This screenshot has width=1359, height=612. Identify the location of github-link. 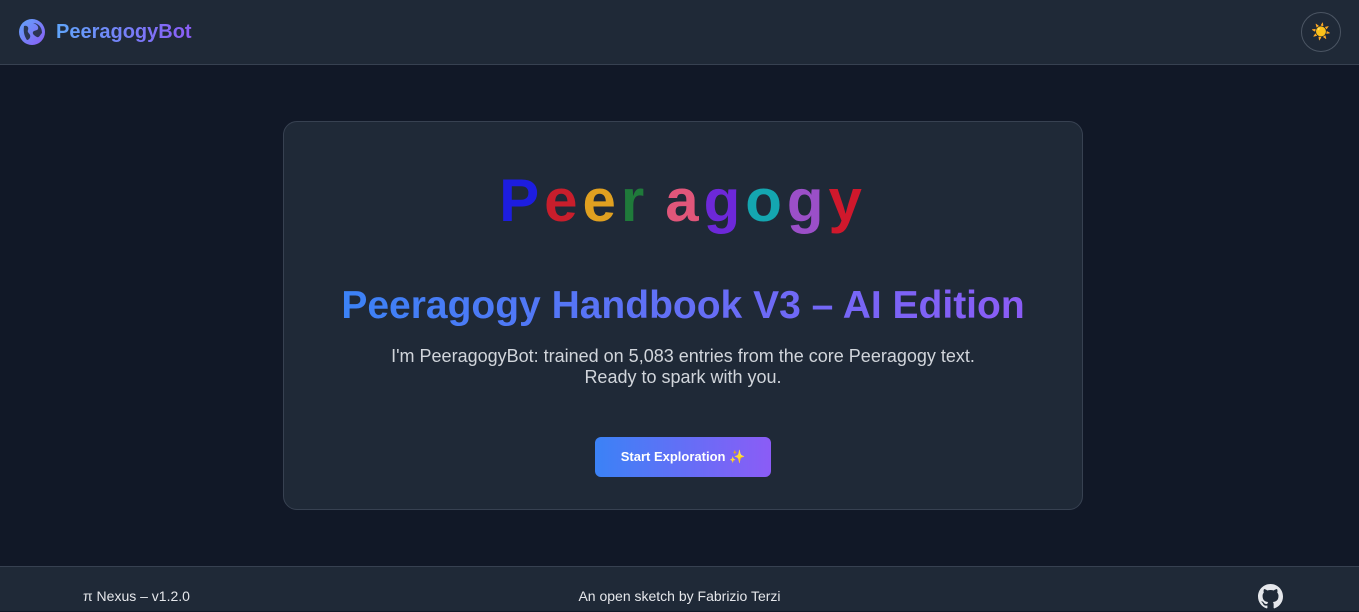
(1270, 596).